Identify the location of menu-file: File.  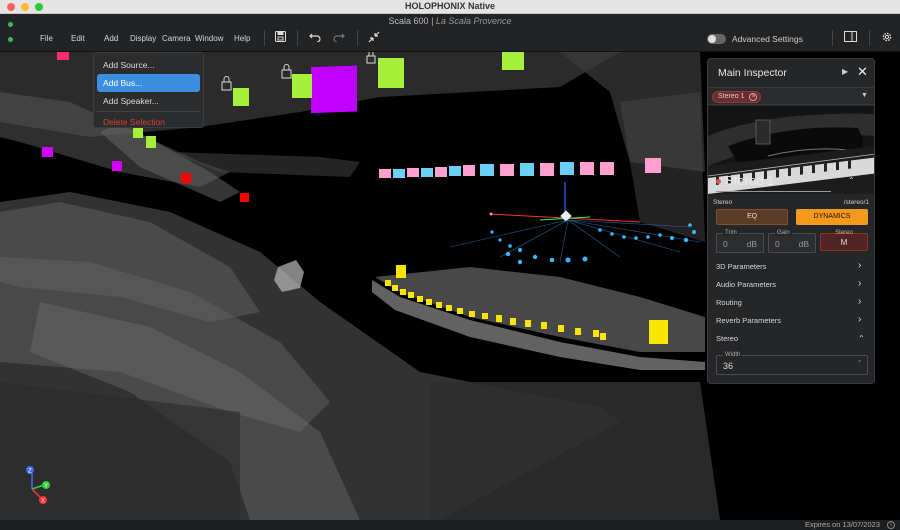
(46, 38).